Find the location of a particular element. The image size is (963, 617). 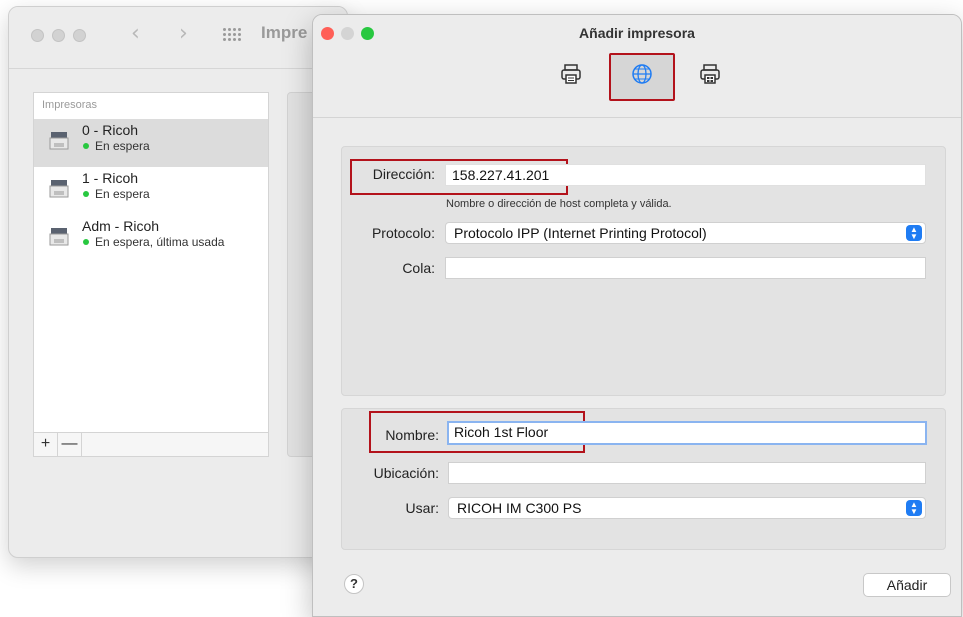

dialog-titlebar: Añadir impresora is located at coordinates (637, 66).